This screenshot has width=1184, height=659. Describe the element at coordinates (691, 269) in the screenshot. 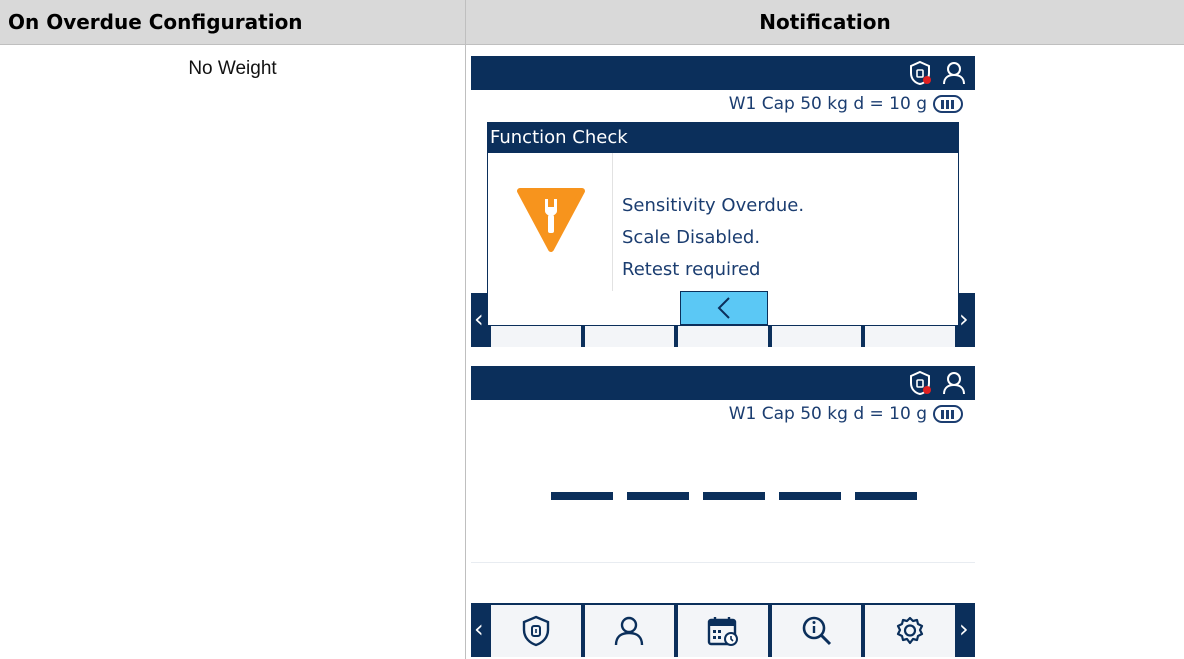

I see `dialog-line-3: Retest required` at that location.